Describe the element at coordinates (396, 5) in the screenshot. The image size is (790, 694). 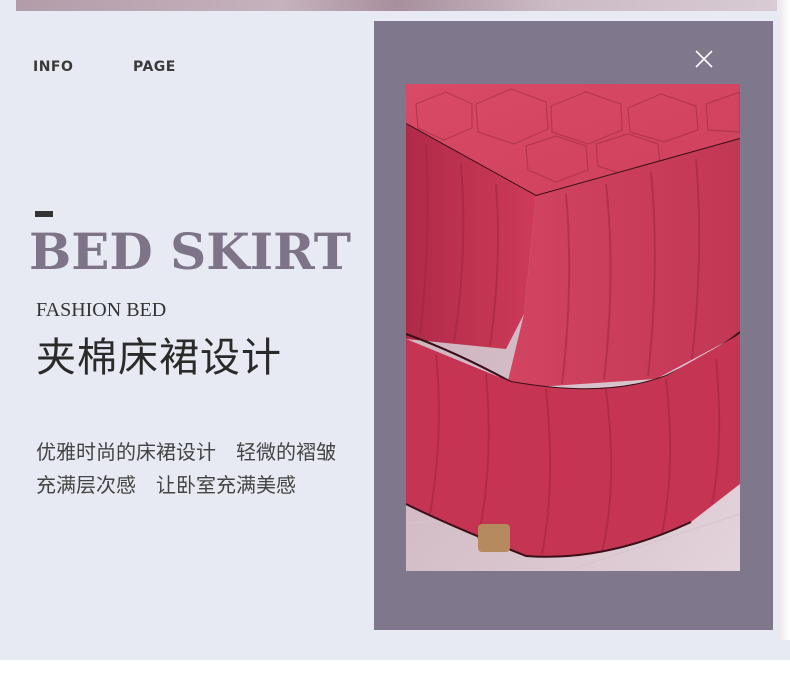
I see `previous-image-strip` at that location.